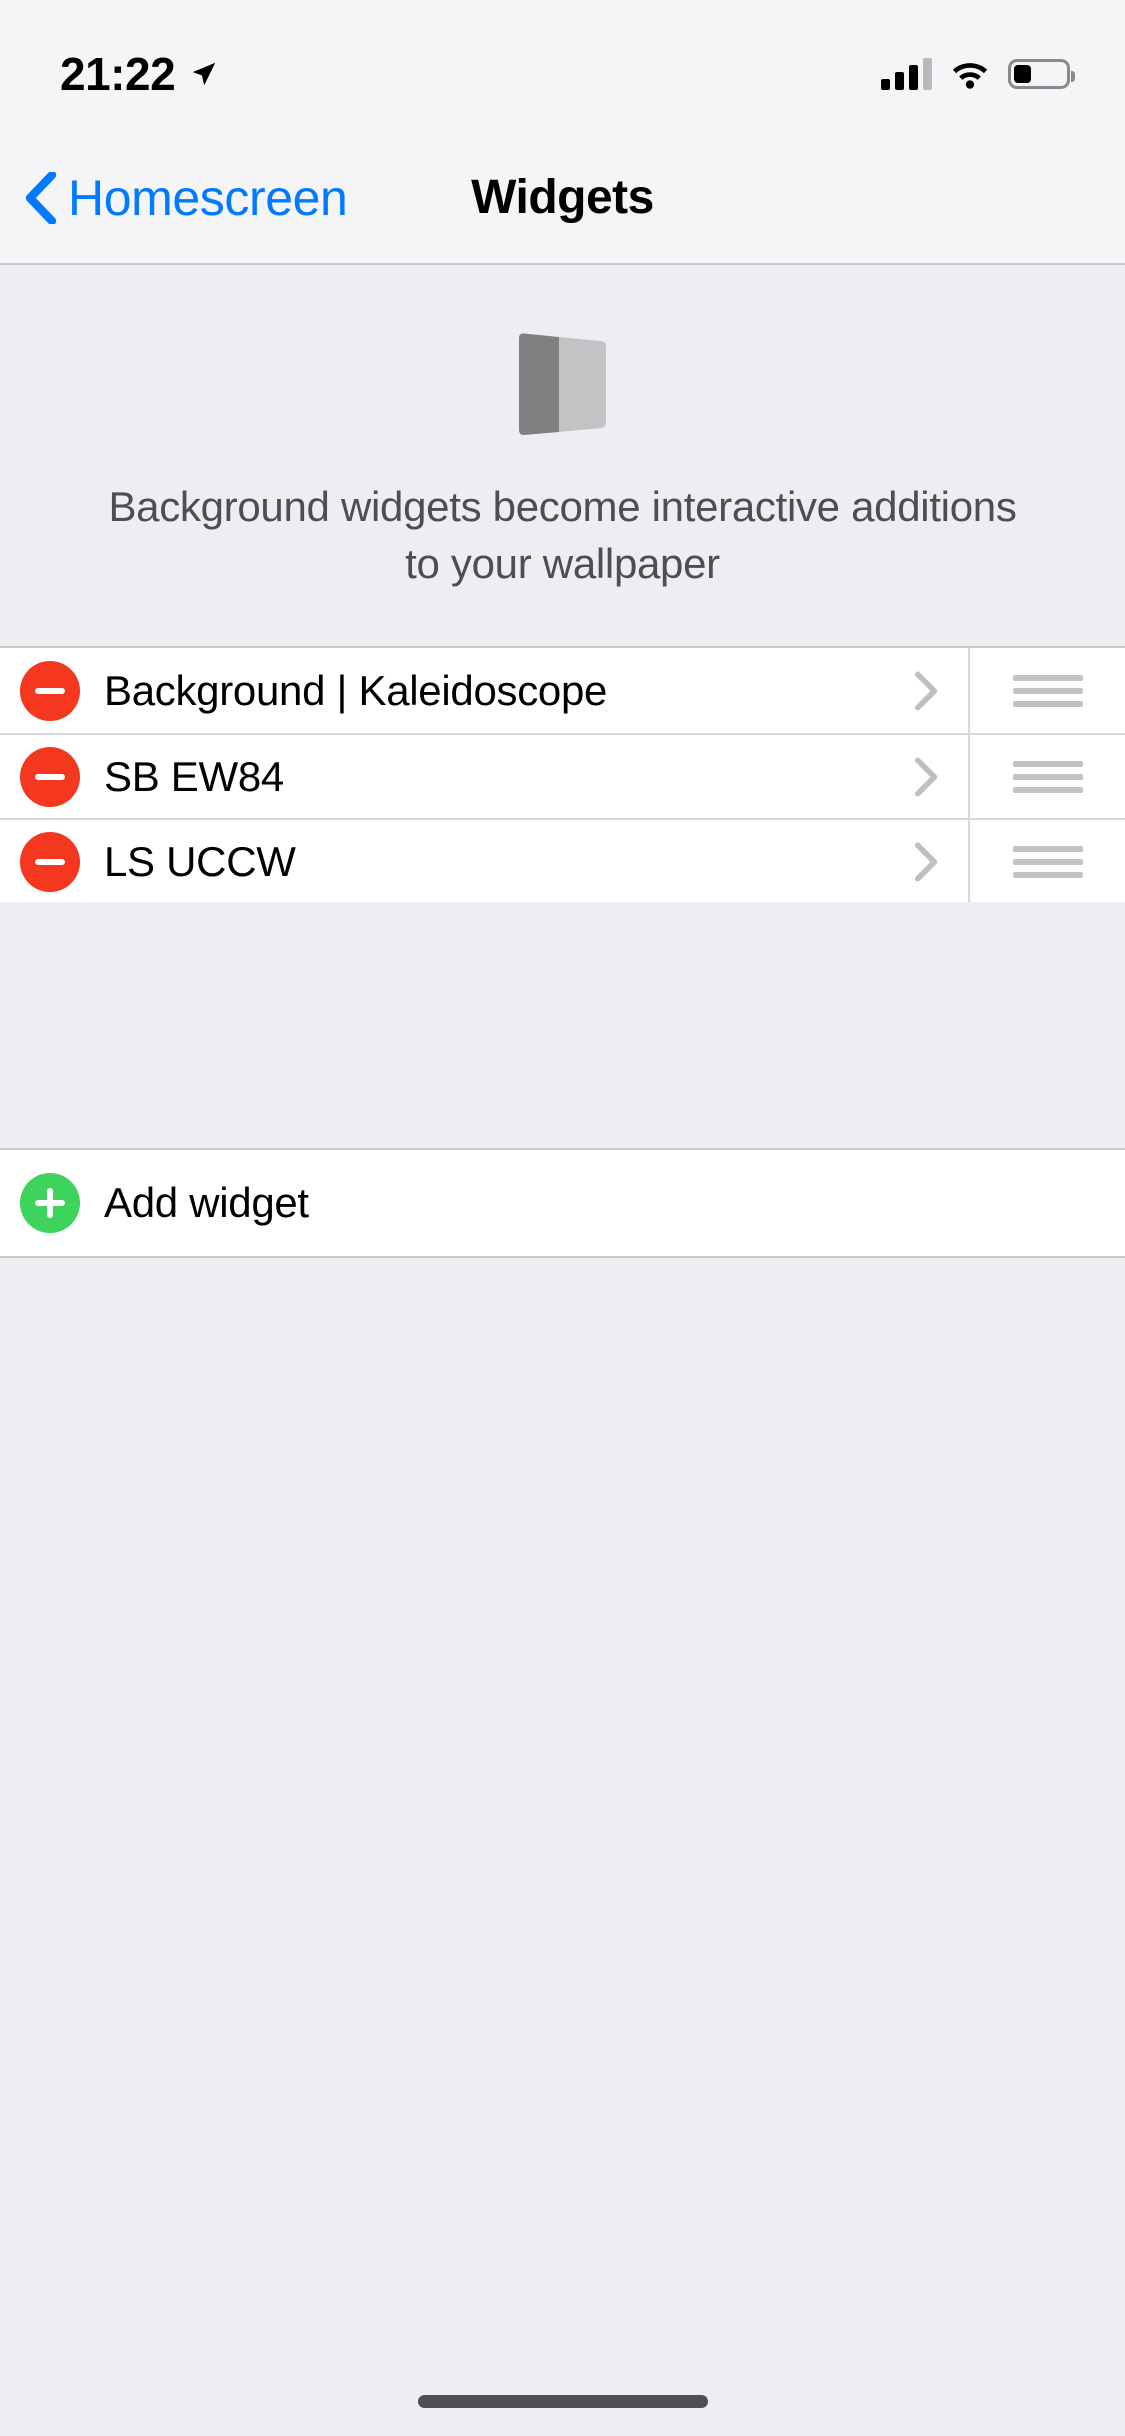 This screenshot has width=1125, height=2436. Describe the element at coordinates (41, 197) in the screenshot. I see `chevron-left-icon` at that location.